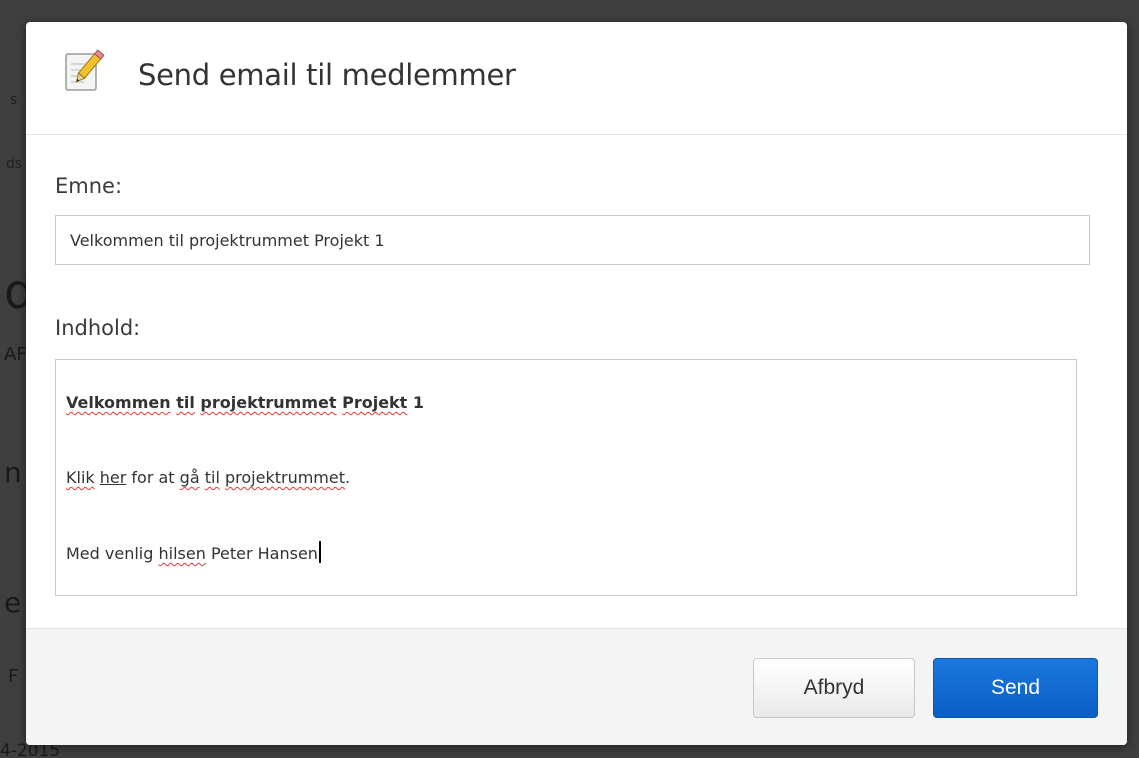 This screenshot has width=1139, height=758. I want to click on content-word: 1, so click(418, 402).